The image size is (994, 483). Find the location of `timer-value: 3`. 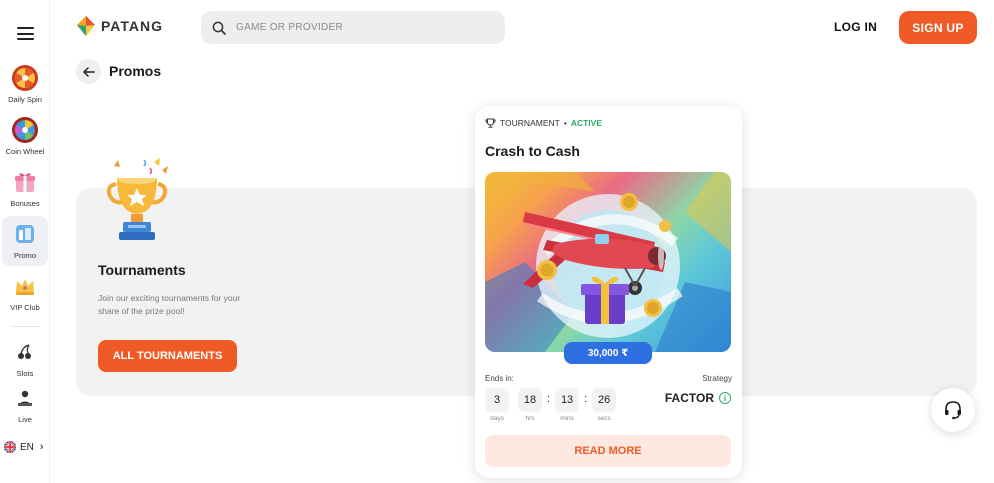

timer-value: 3 is located at coordinates (497, 400).